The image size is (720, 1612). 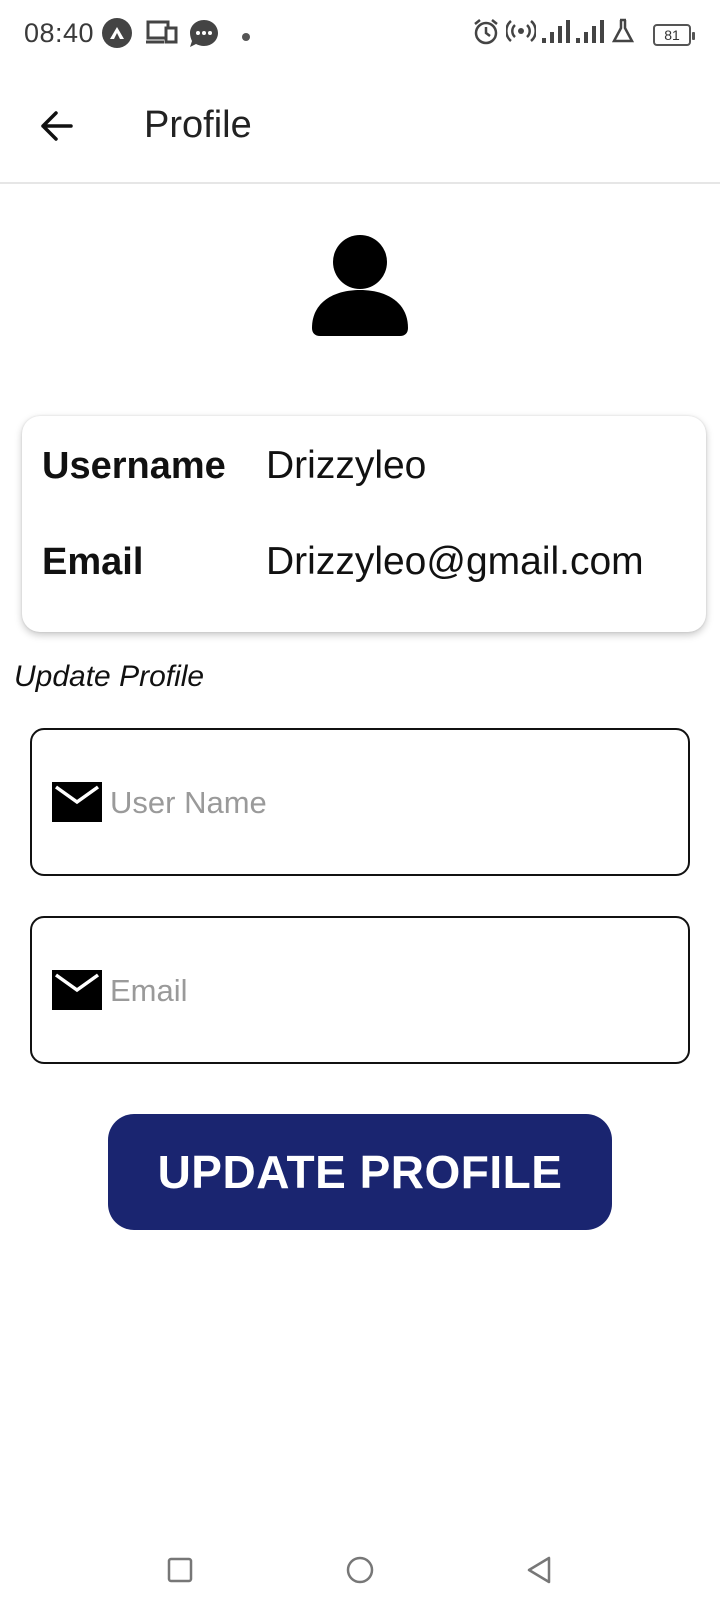 I want to click on email-input-box, so click(x=360, y=990).